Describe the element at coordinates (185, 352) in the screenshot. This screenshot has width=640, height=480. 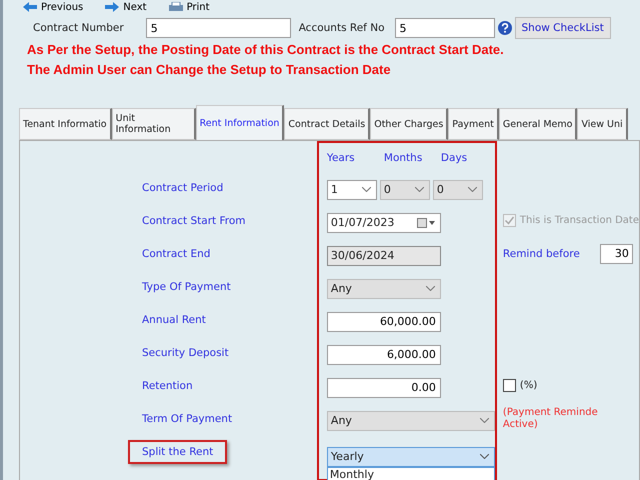
I see `field-label: Security Deposit` at that location.